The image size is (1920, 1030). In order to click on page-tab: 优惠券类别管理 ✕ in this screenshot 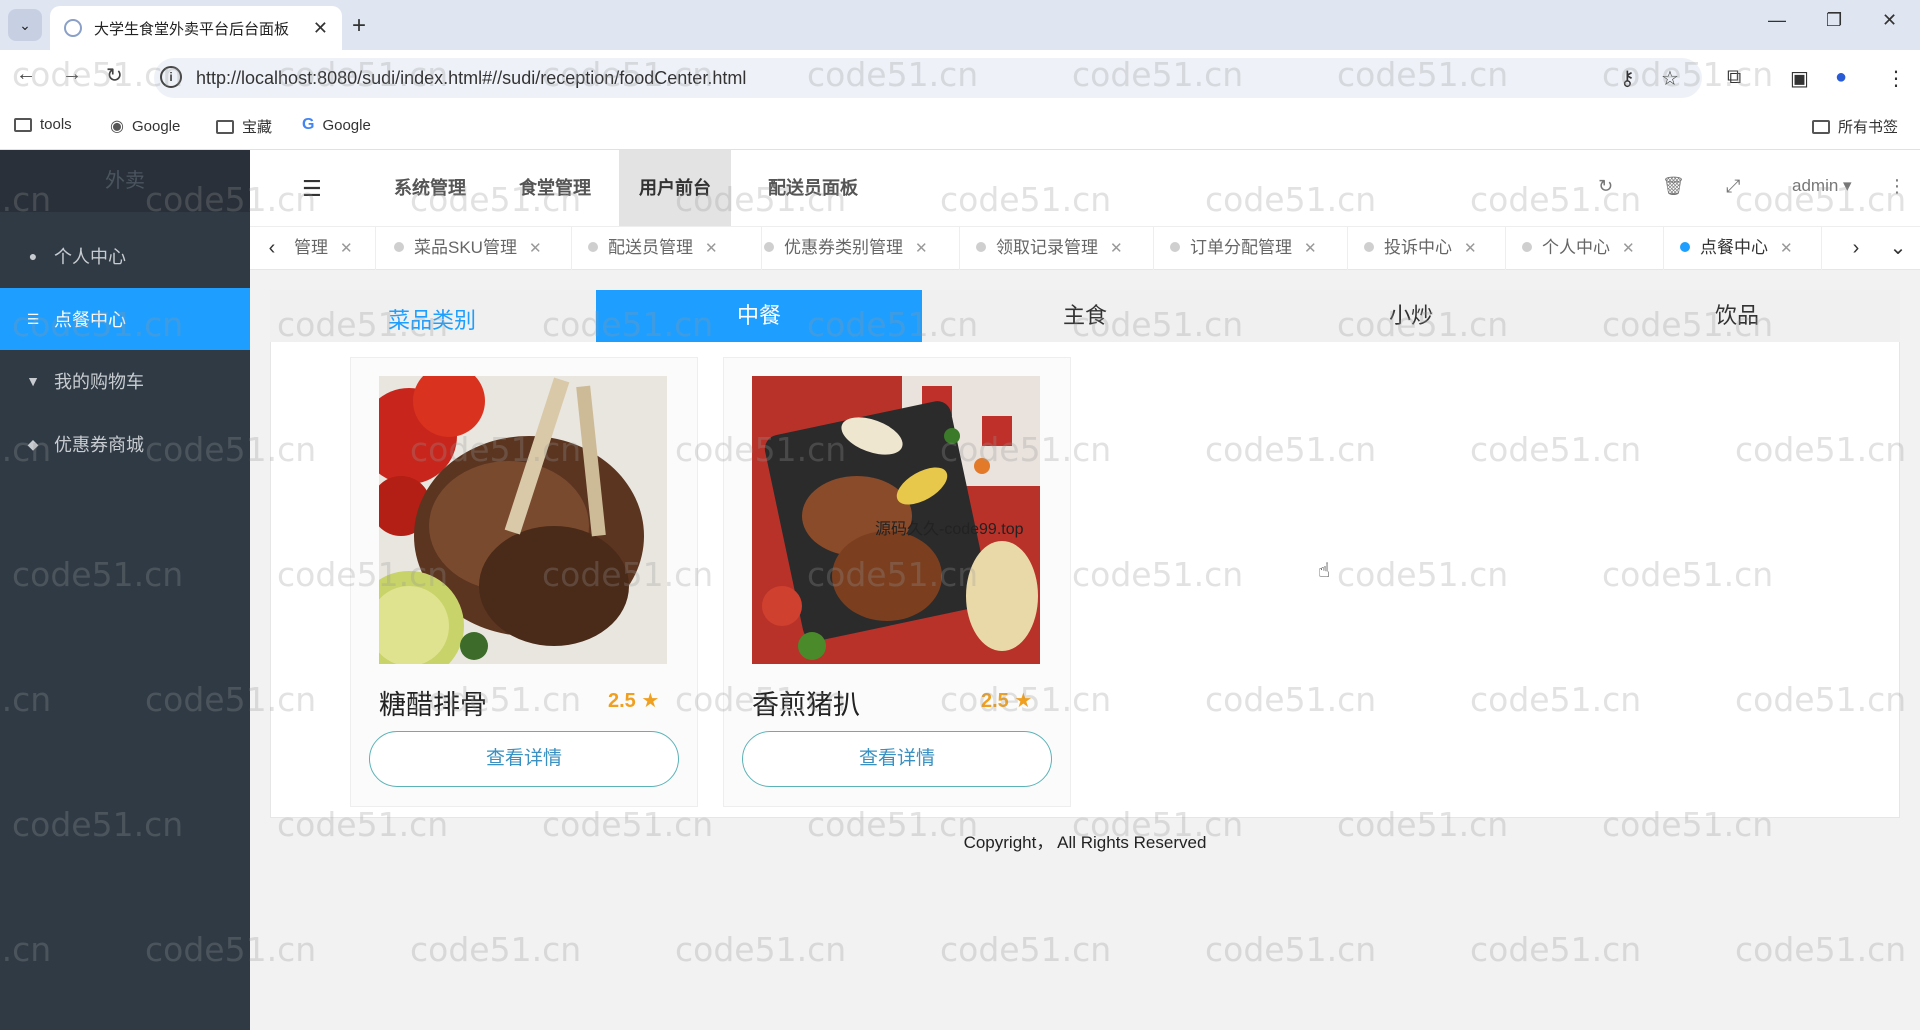, I will do `click(862, 248)`.